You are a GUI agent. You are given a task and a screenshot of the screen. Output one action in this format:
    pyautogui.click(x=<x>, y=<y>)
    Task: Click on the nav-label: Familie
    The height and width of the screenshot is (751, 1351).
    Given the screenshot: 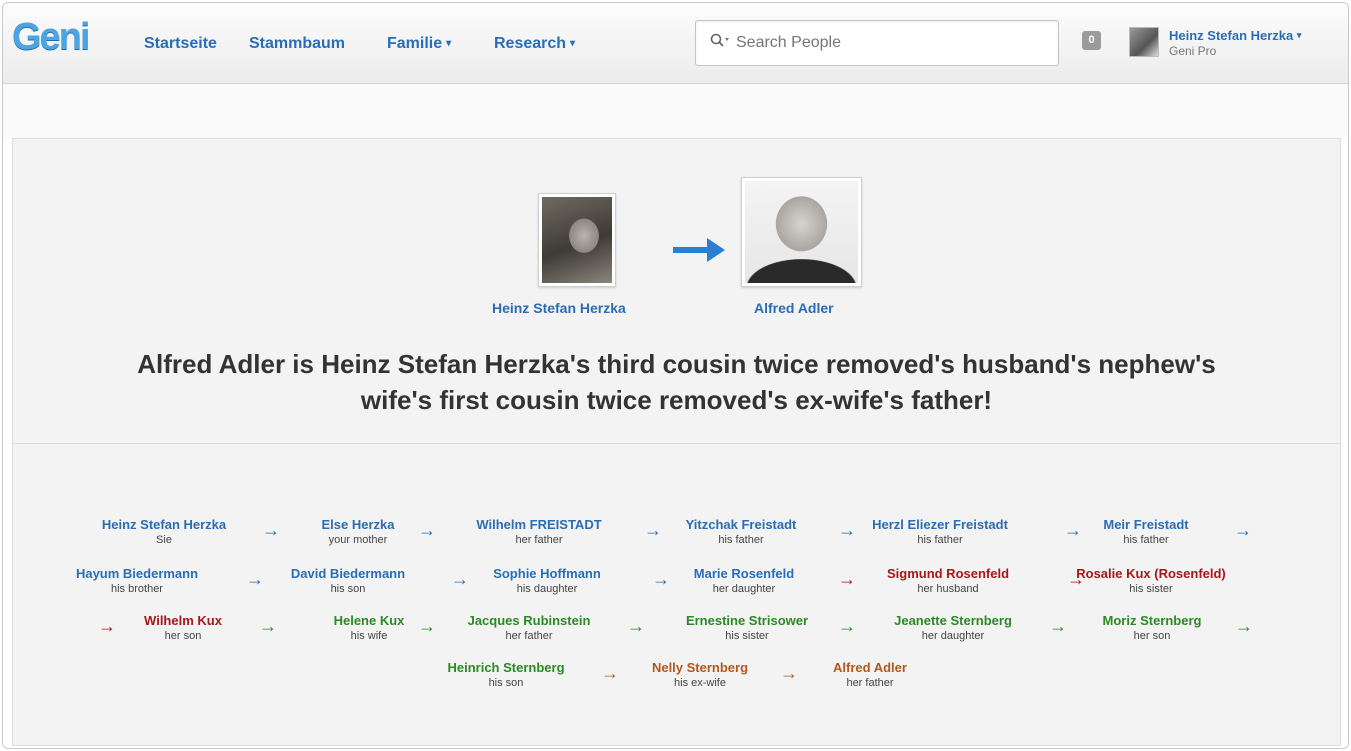 What is the action you would take?
    pyautogui.click(x=415, y=43)
    